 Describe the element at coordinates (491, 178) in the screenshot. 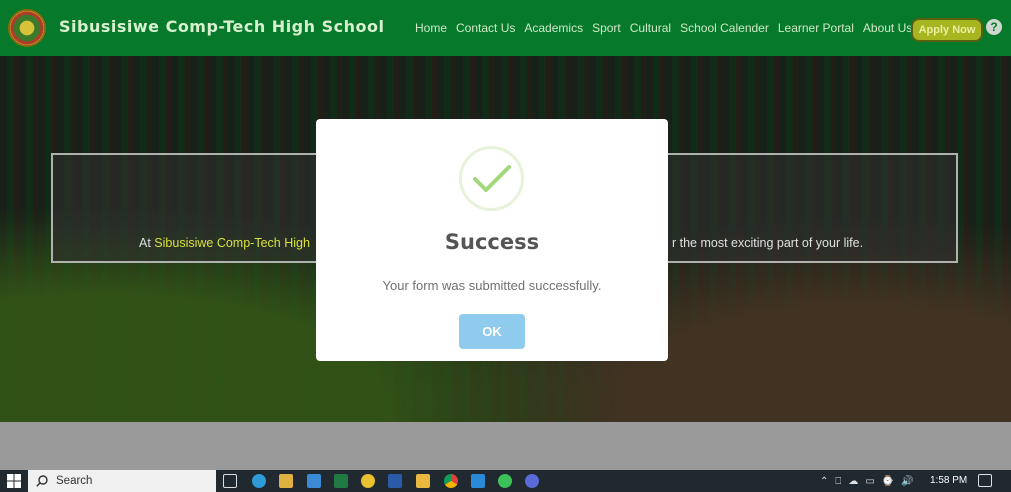

I see `success-check-icon` at that location.